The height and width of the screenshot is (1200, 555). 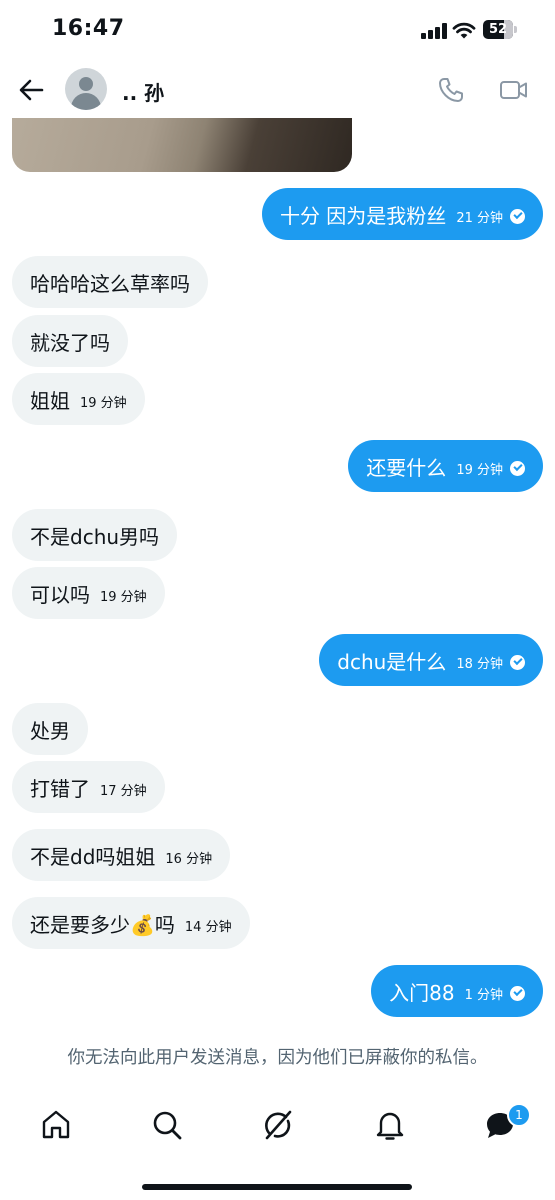 I want to click on message-time: 18 分钟, so click(x=479, y=664).